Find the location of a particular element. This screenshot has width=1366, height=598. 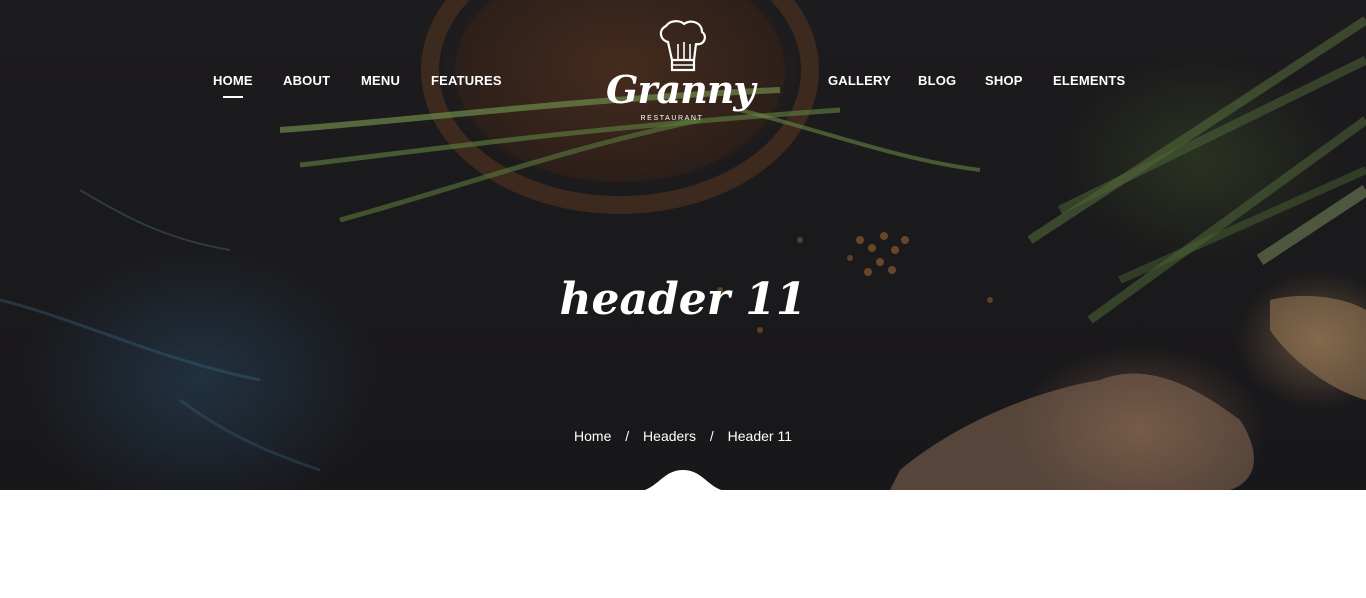

nav-item-home: HOME is located at coordinates (233, 85).